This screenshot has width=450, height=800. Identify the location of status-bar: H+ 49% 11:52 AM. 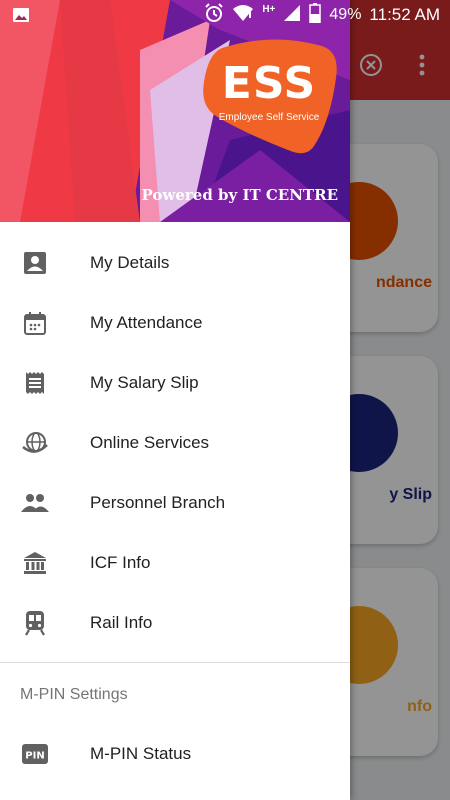
(225, 15).